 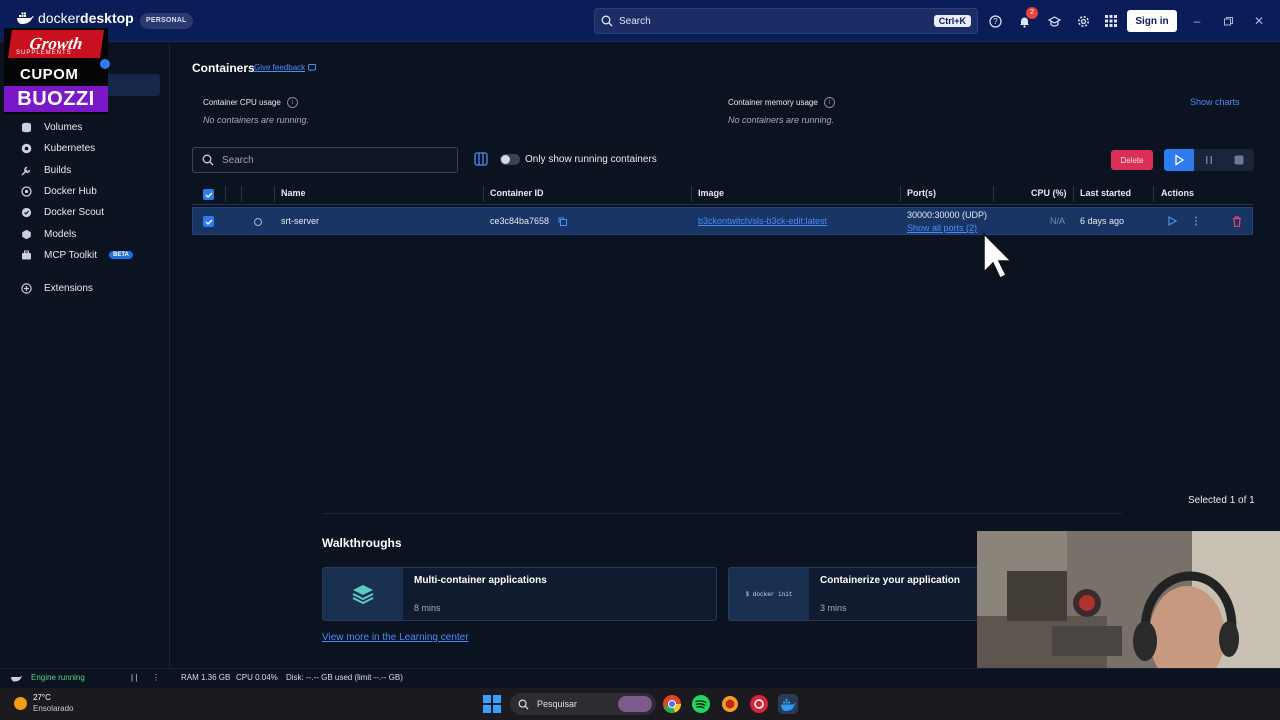 I want to click on columns-icon, so click(x=481, y=159).